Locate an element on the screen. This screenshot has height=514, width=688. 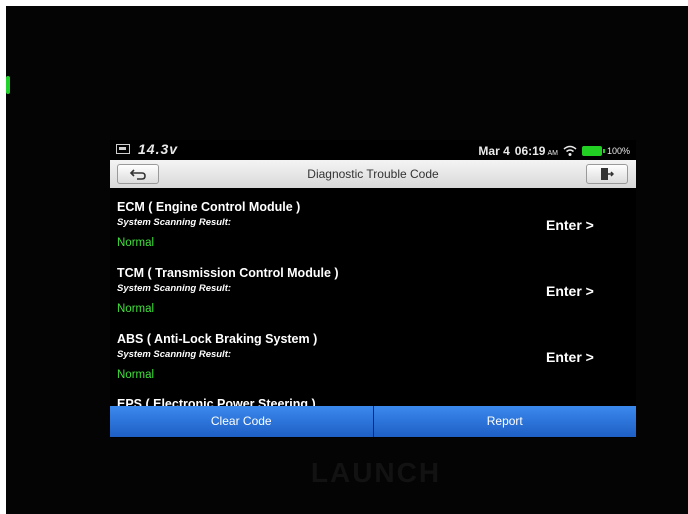
status-time: 06:19 is located at coordinates (530, 151).